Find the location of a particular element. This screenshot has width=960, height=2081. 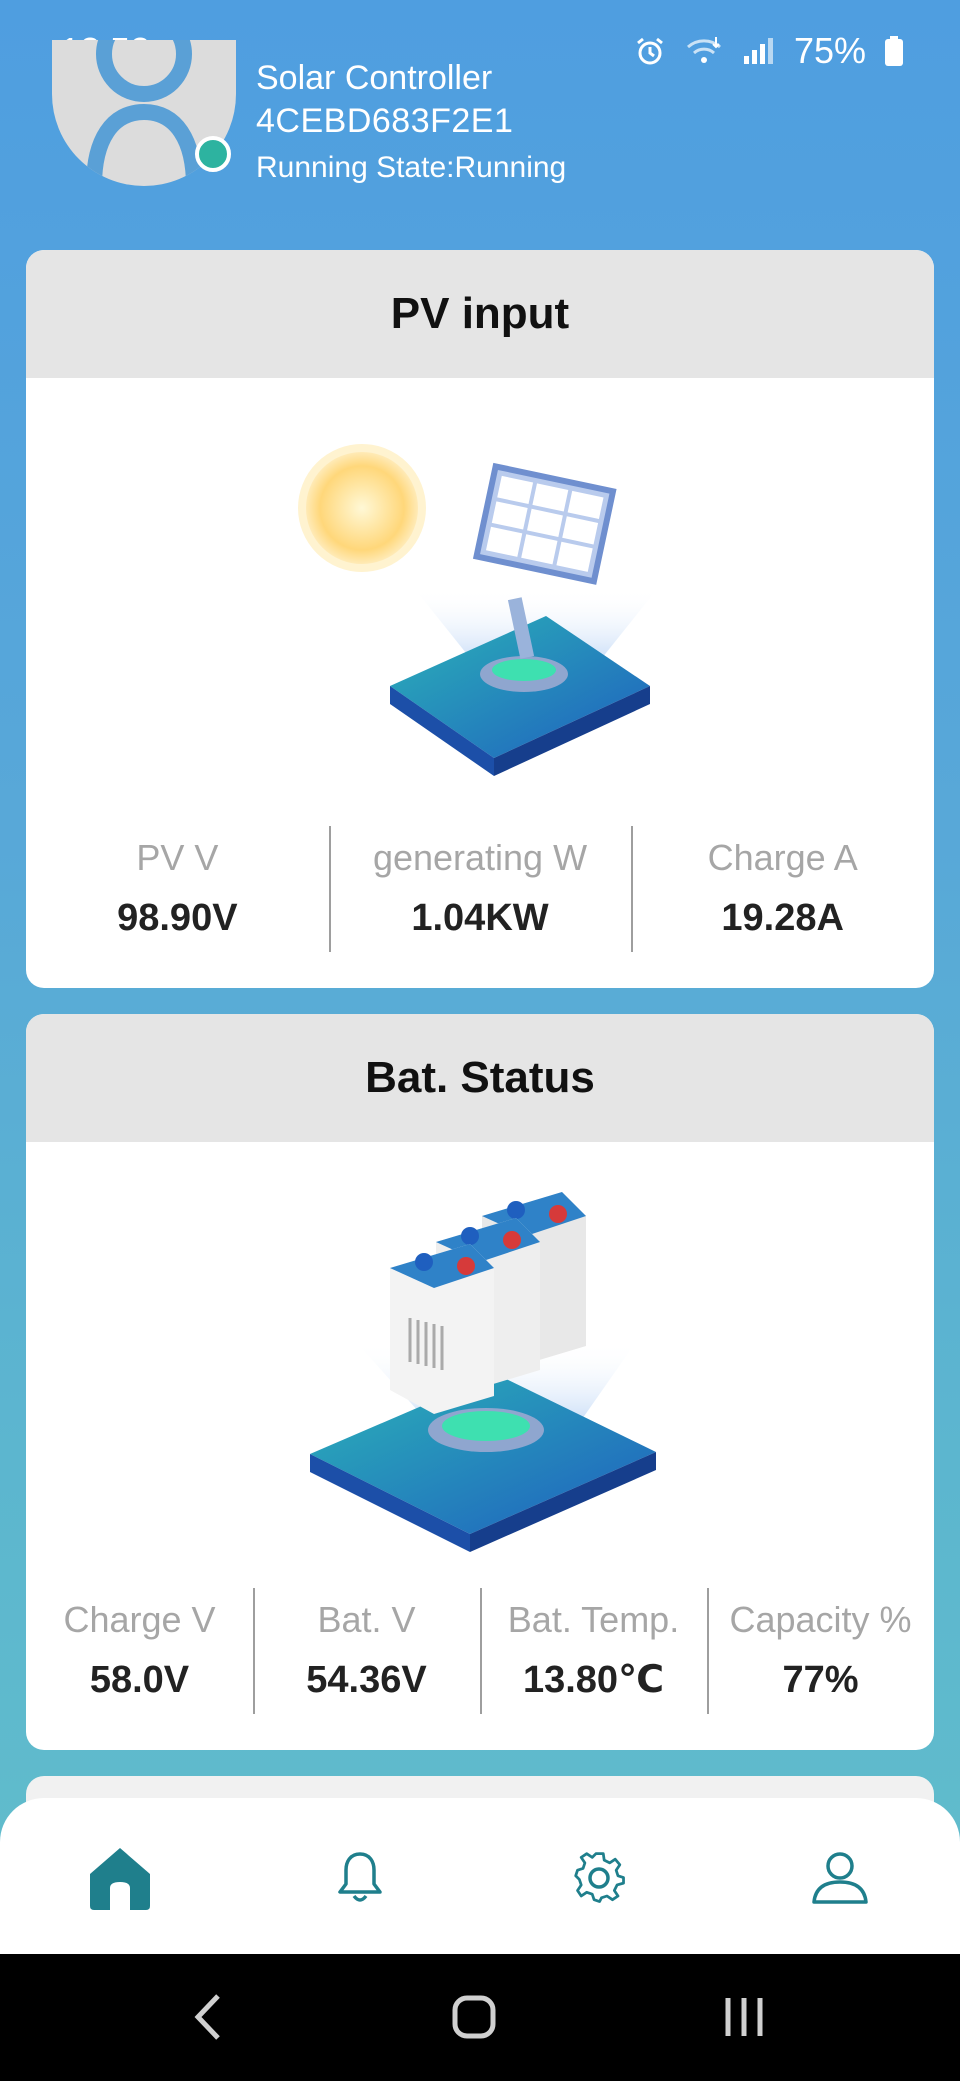

device-name: Solar Controller is located at coordinates (374, 77).